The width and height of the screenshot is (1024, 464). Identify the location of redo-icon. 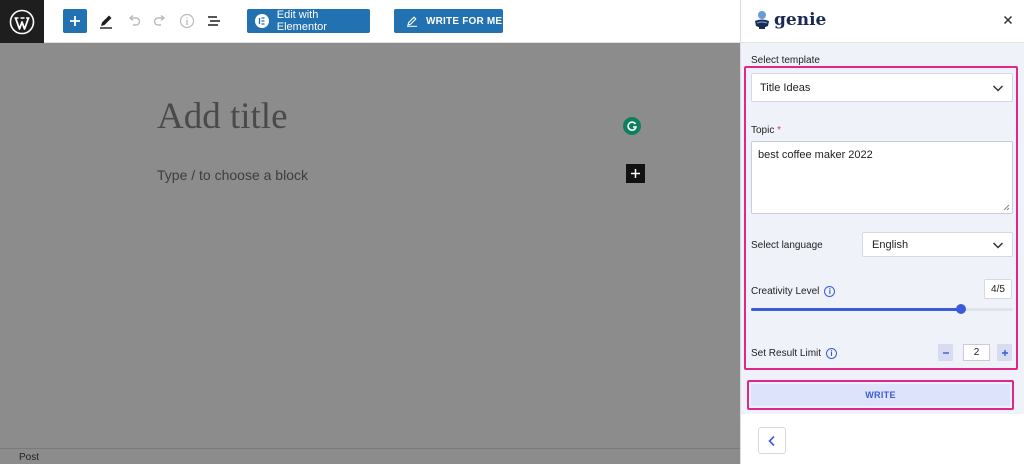
(159, 20).